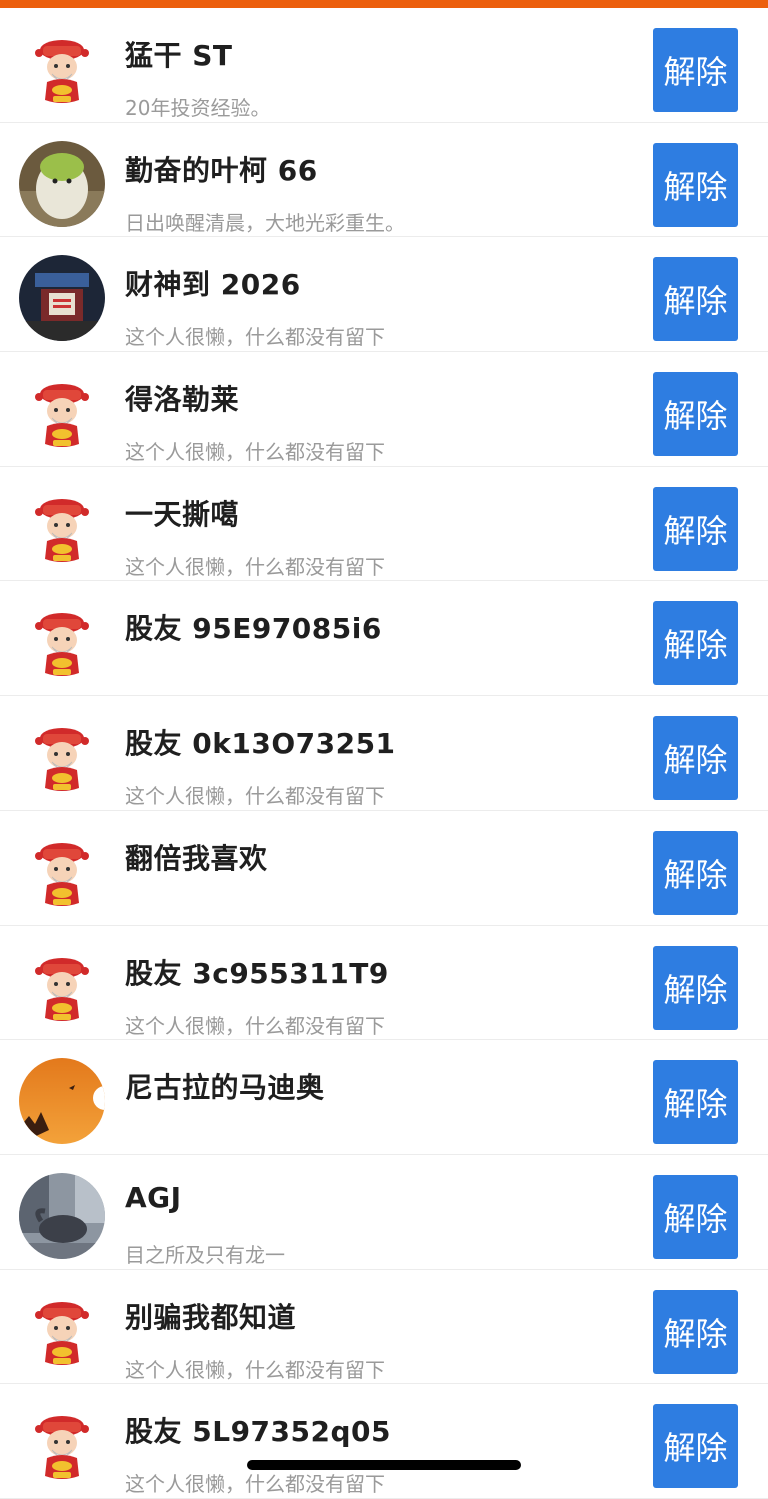  What do you see at coordinates (213, 285) in the screenshot?
I see `user-name: 财神到 2026` at bounding box center [213, 285].